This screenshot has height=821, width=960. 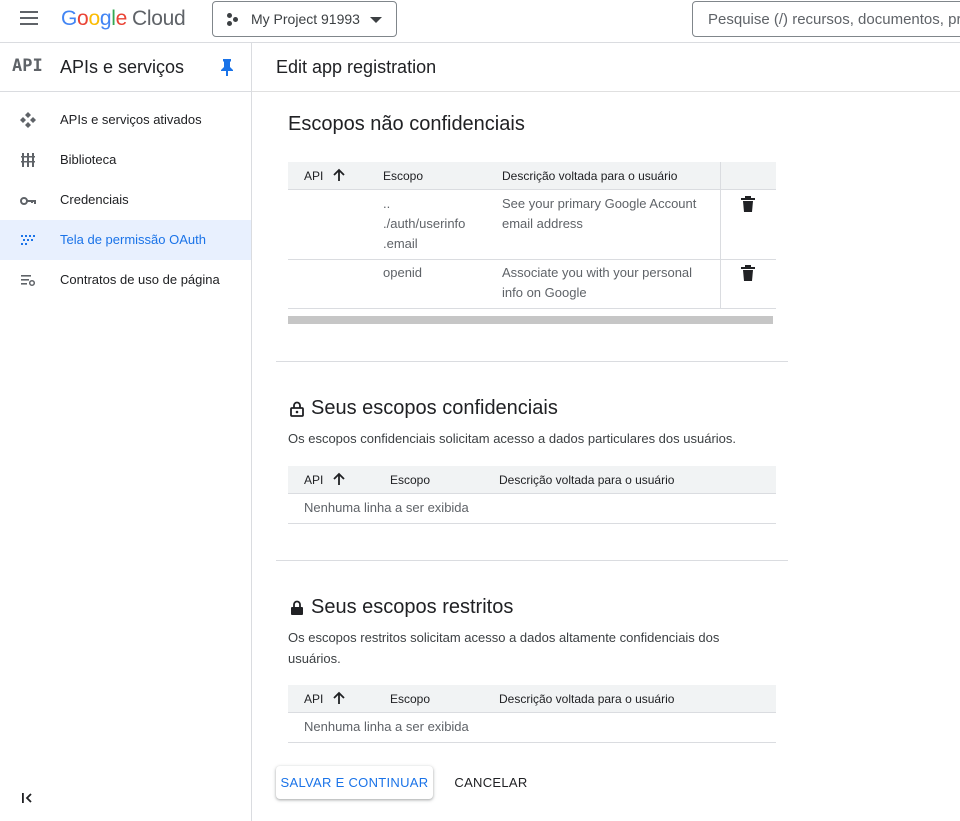 I want to click on lock-icon, so click(x=297, y=607).